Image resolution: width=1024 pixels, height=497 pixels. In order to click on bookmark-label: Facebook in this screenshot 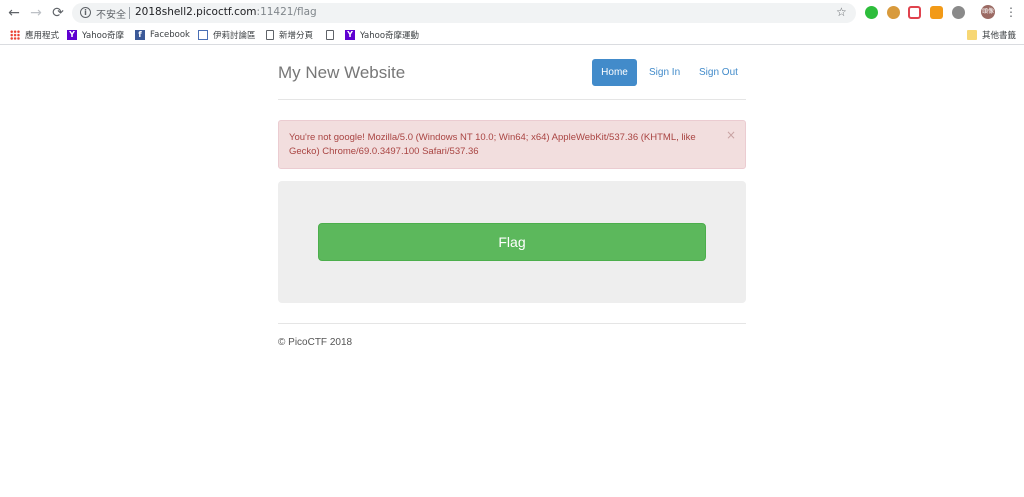, I will do `click(170, 35)`.